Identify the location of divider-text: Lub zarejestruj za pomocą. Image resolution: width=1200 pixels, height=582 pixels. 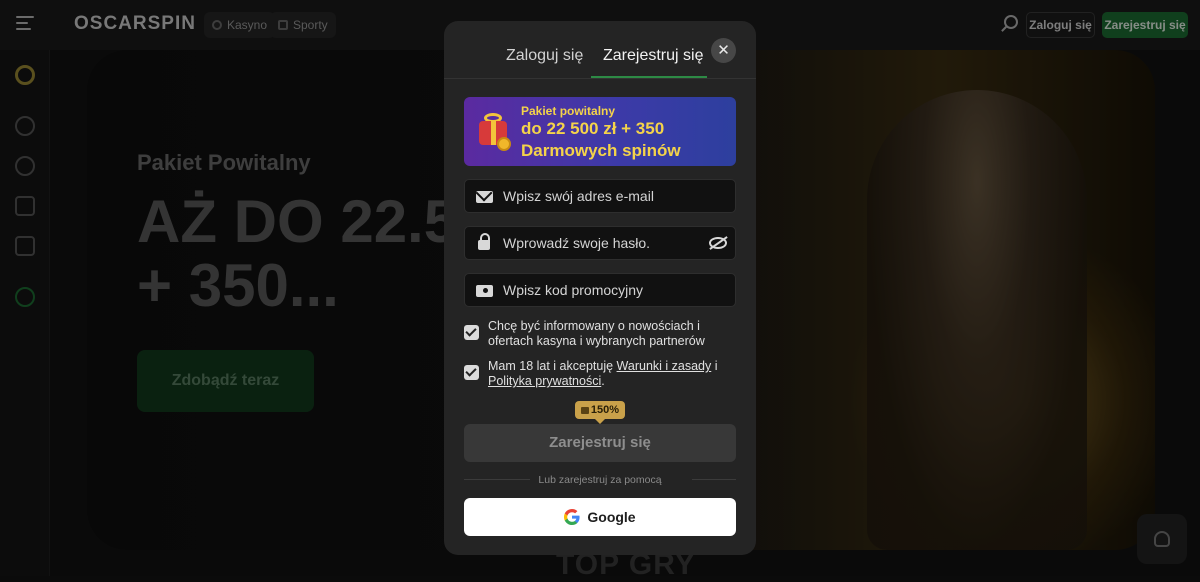
(600, 480).